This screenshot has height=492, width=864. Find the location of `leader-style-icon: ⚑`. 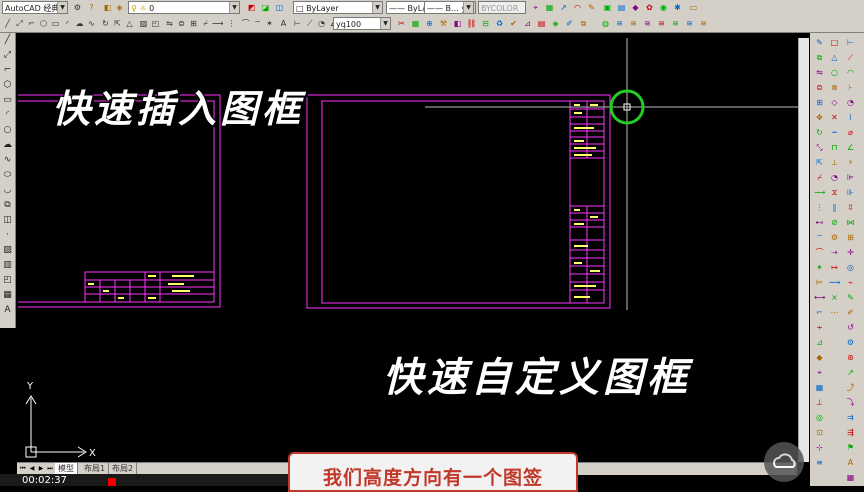

leader-style-icon: ⚑ is located at coordinates (850, 447).